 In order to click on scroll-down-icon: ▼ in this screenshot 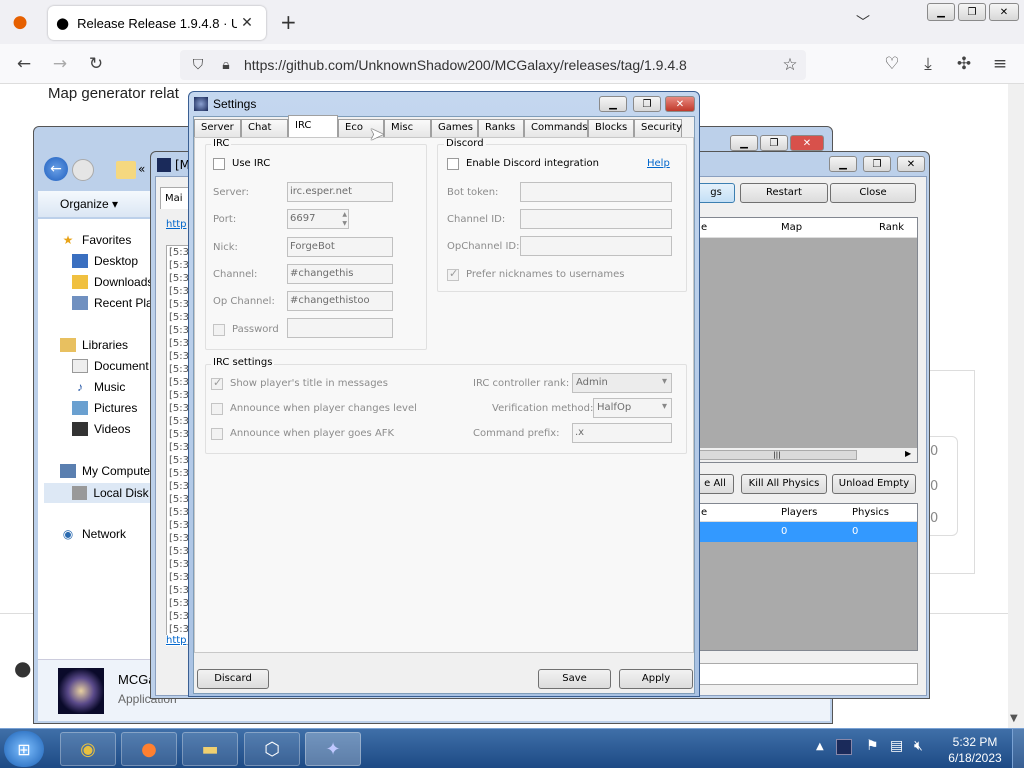, I will do `click(1014, 718)`.